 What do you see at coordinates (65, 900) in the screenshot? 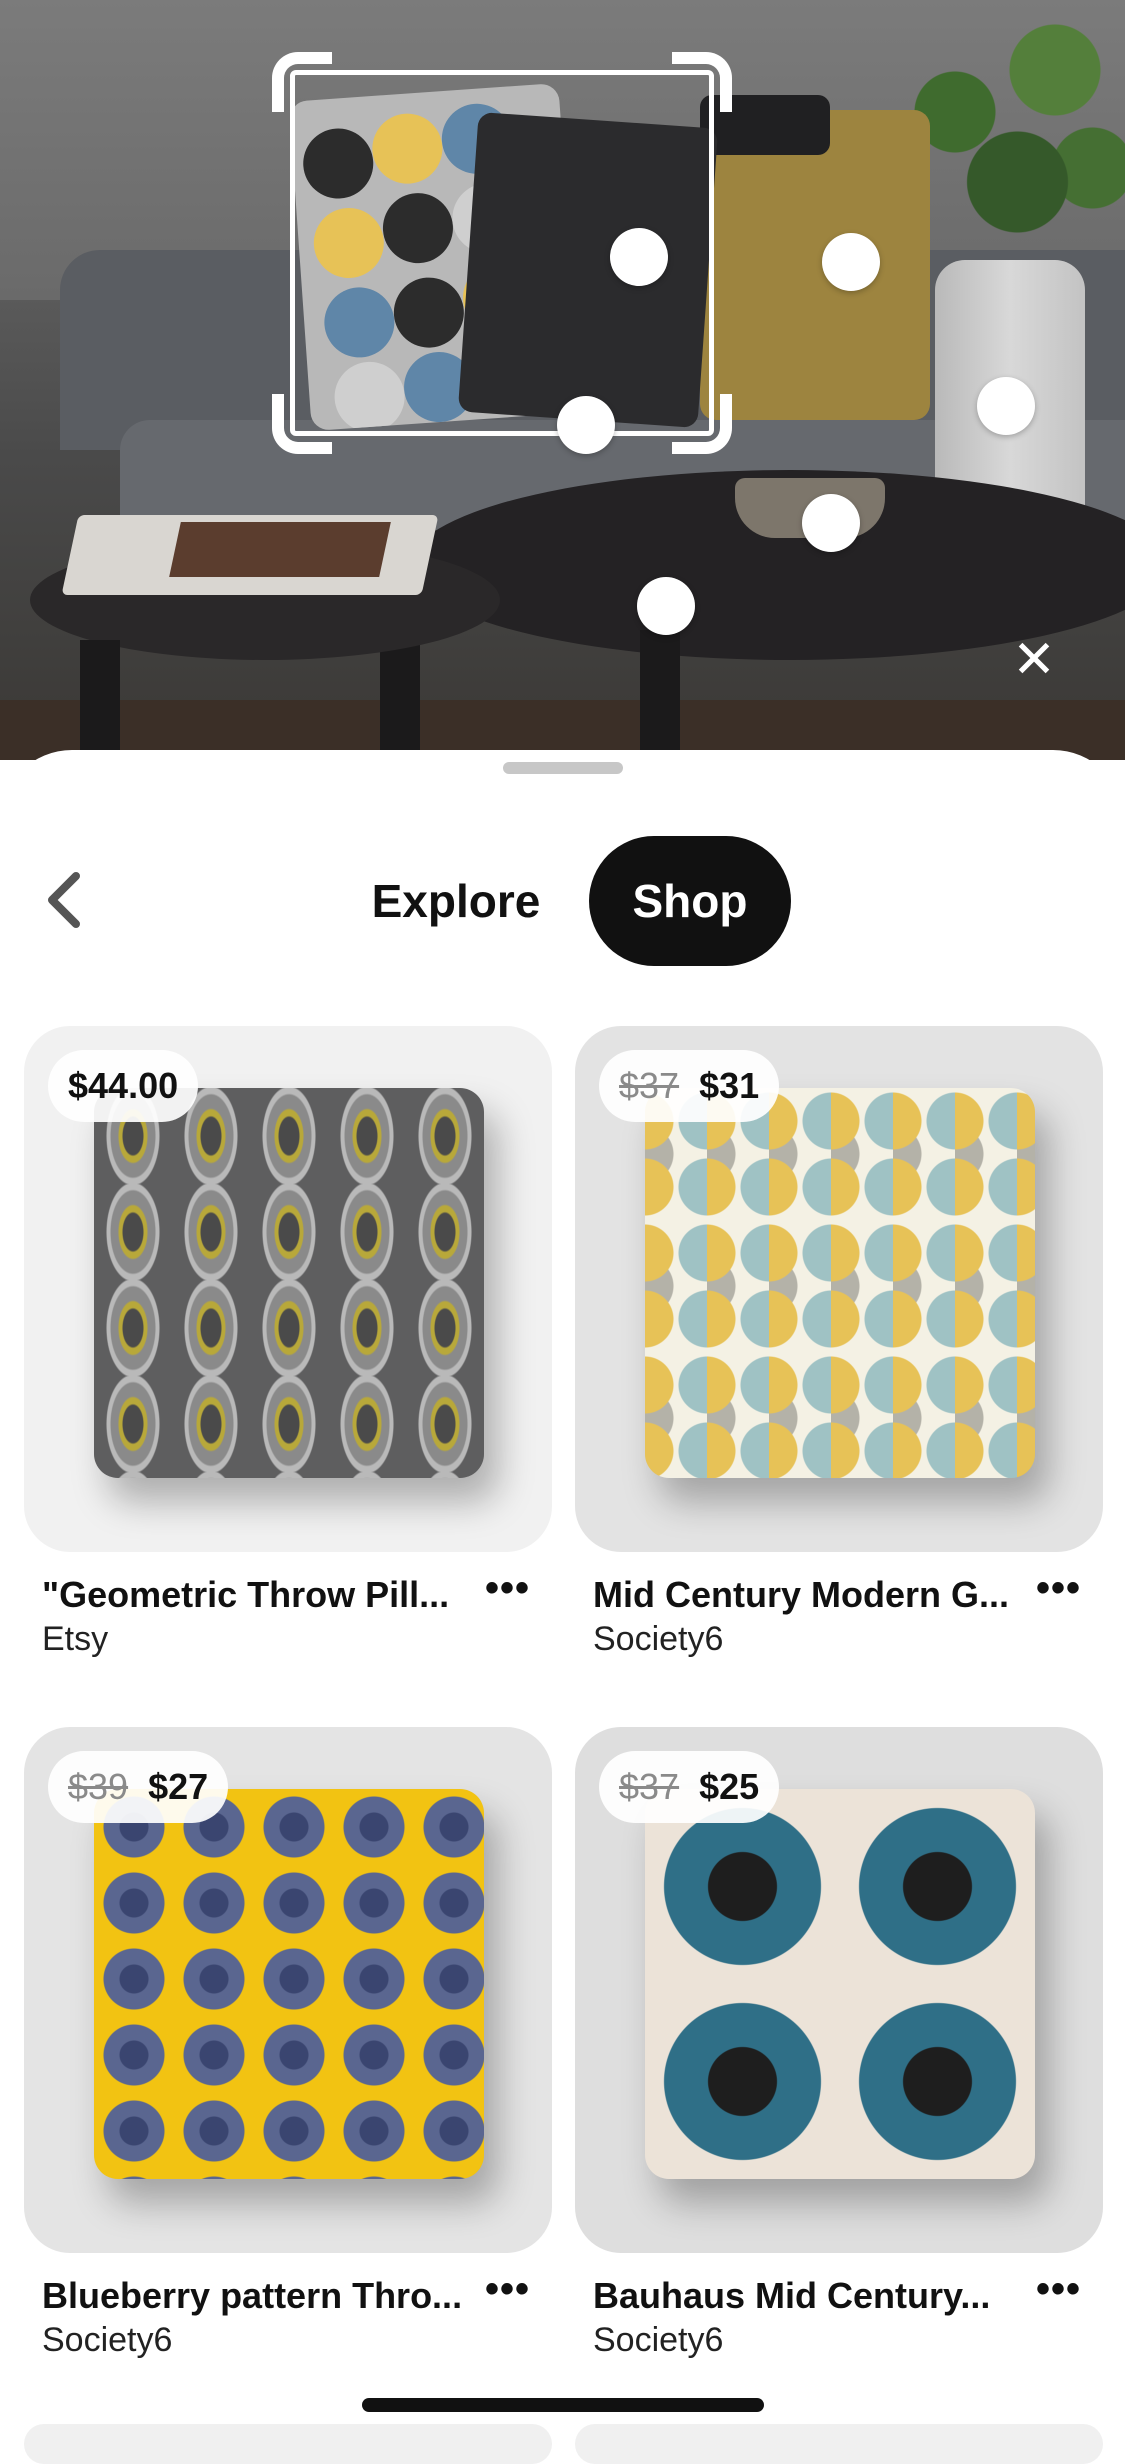
I see `chevron-left-icon` at bounding box center [65, 900].